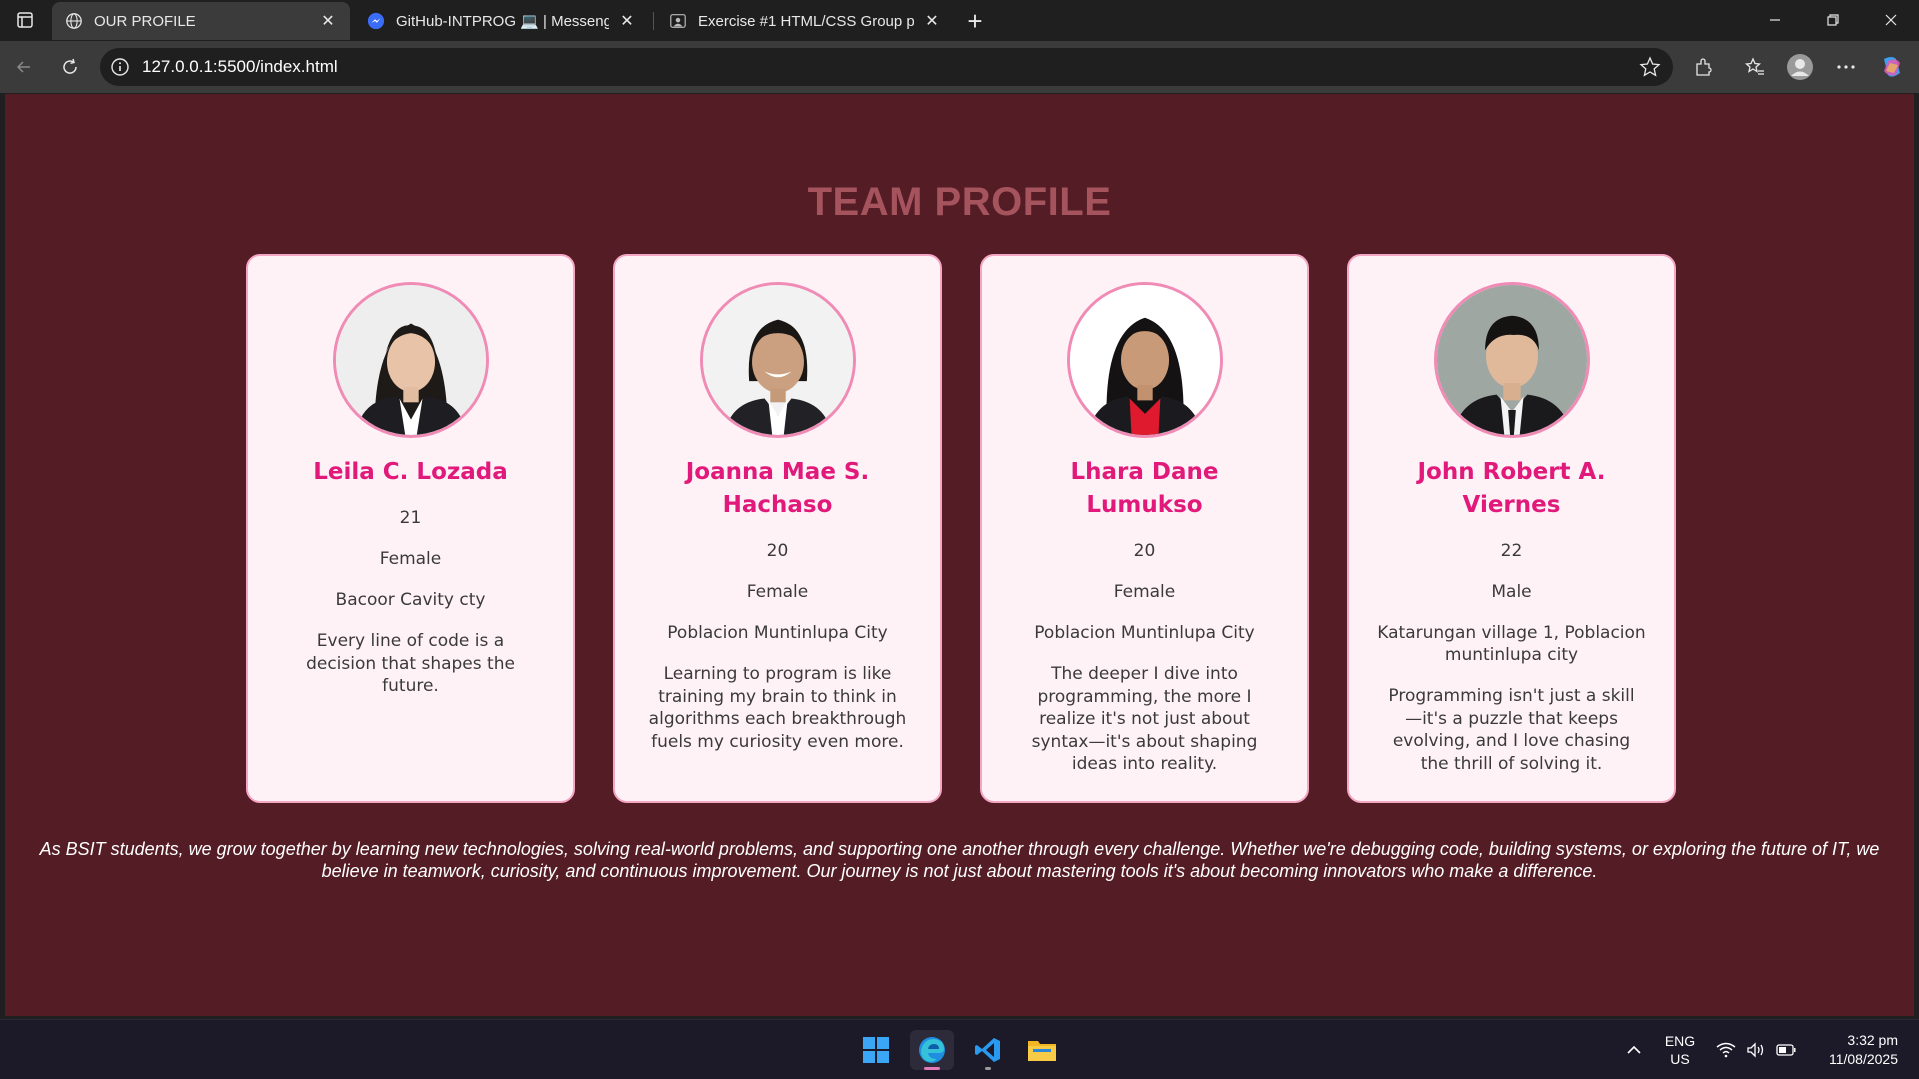 Image resolution: width=1919 pixels, height=1079 pixels. What do you see at coordinates (1756, 1049) in the screenshot?
I see `volume-icon` at bounding box center [1756, 1049].